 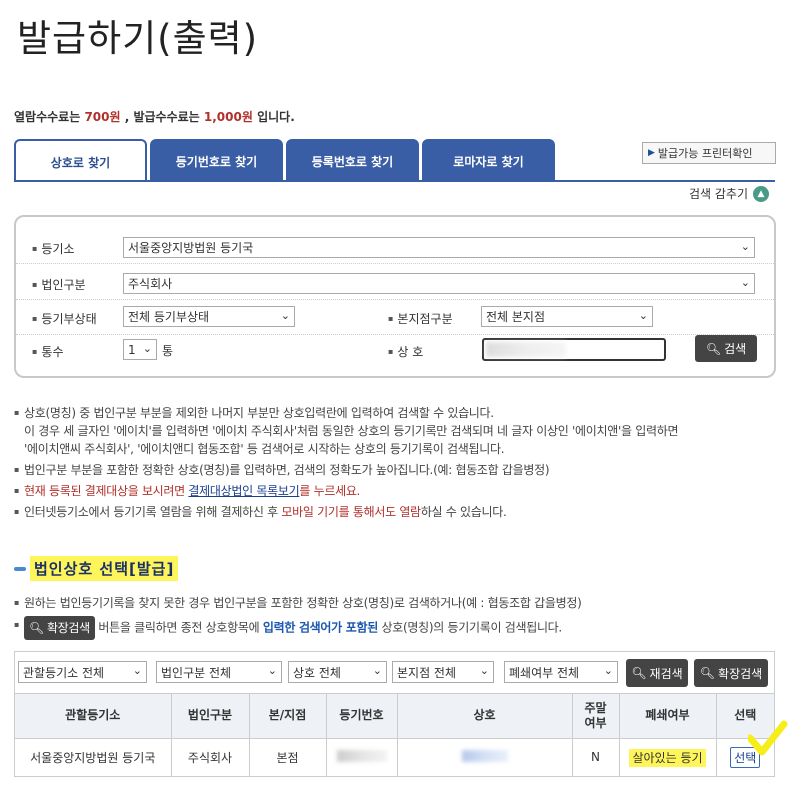 What do you see at coordinates (243, 491) in the screenshot?
I see `payment-list-link: 결제대상법인 목록보기` at bounding box center [243, 491].